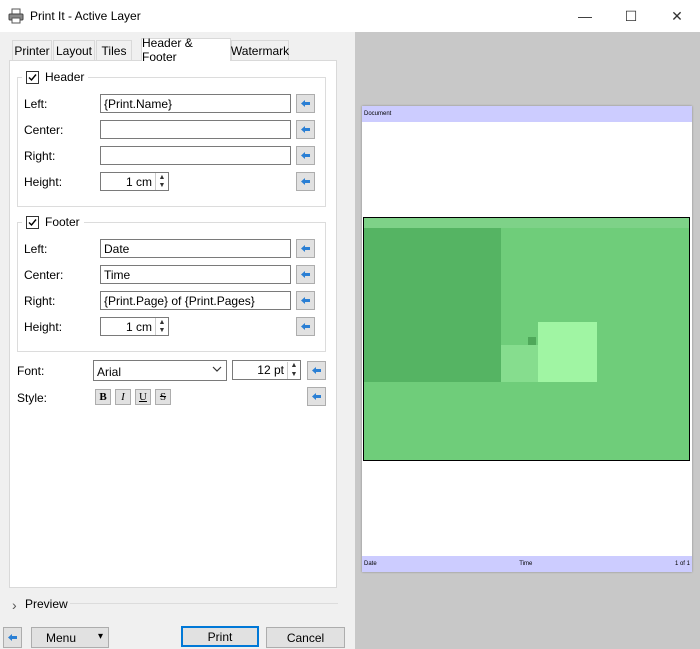 Image resolution: width=700 pixels, height=649 pixels. What do you see at coordinates (40, 301) in the screenshot?
I see `footer-right-label: Right:` at bounding box center [40, 301].